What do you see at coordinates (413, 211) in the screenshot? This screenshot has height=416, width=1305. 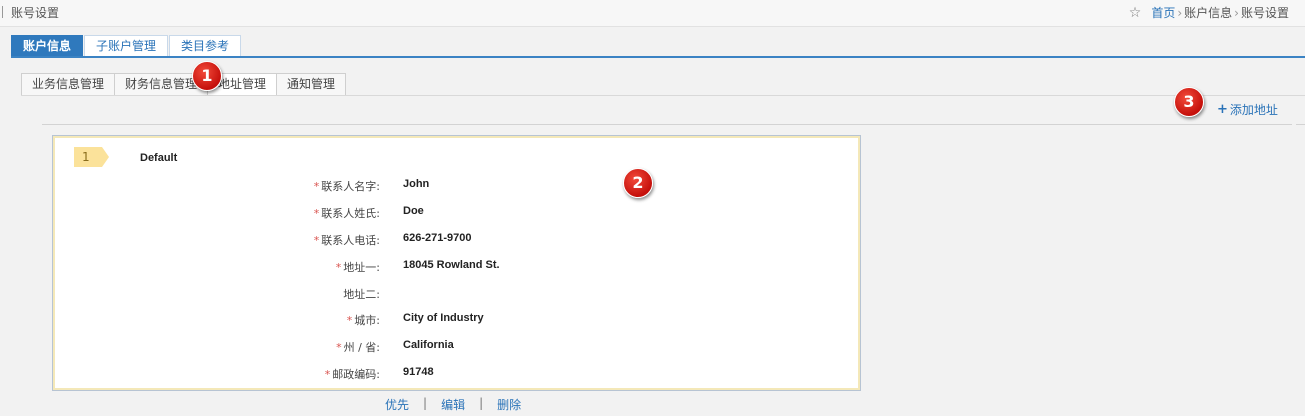 I see `field-value: Doe` at bounding box center [413, 211].